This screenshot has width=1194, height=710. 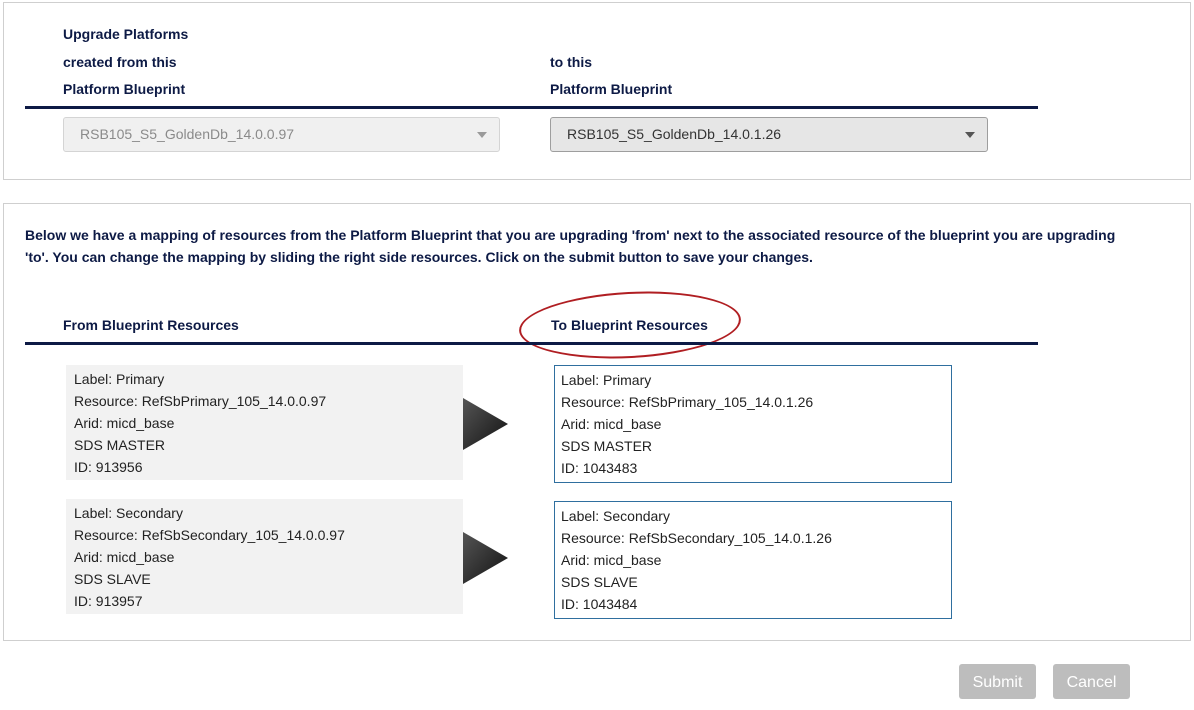 I want to click on from-blueprint-value: RSB105_S5_GoldenDb_14.0.0.97, so click(x=187, y=134).